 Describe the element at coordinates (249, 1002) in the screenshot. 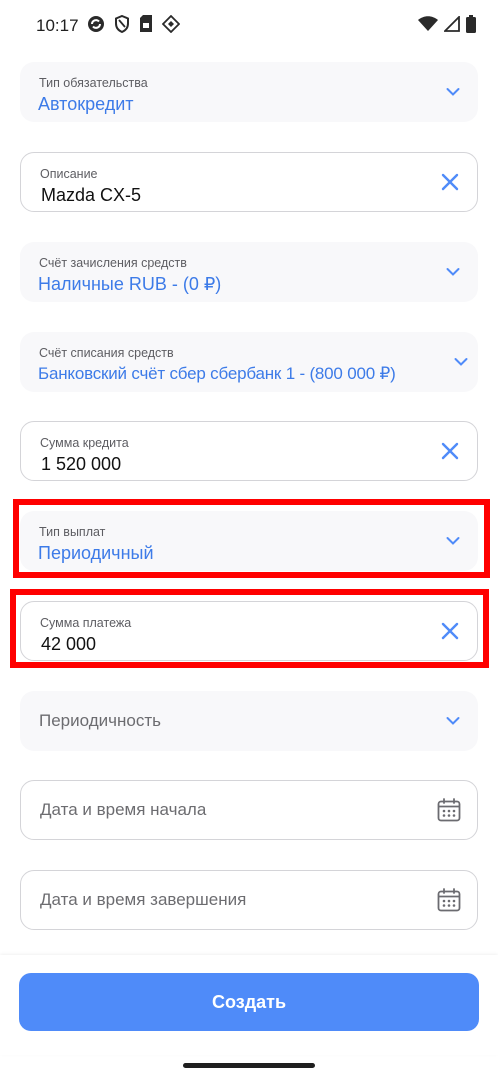

I see `create-button: Создать` at that location.